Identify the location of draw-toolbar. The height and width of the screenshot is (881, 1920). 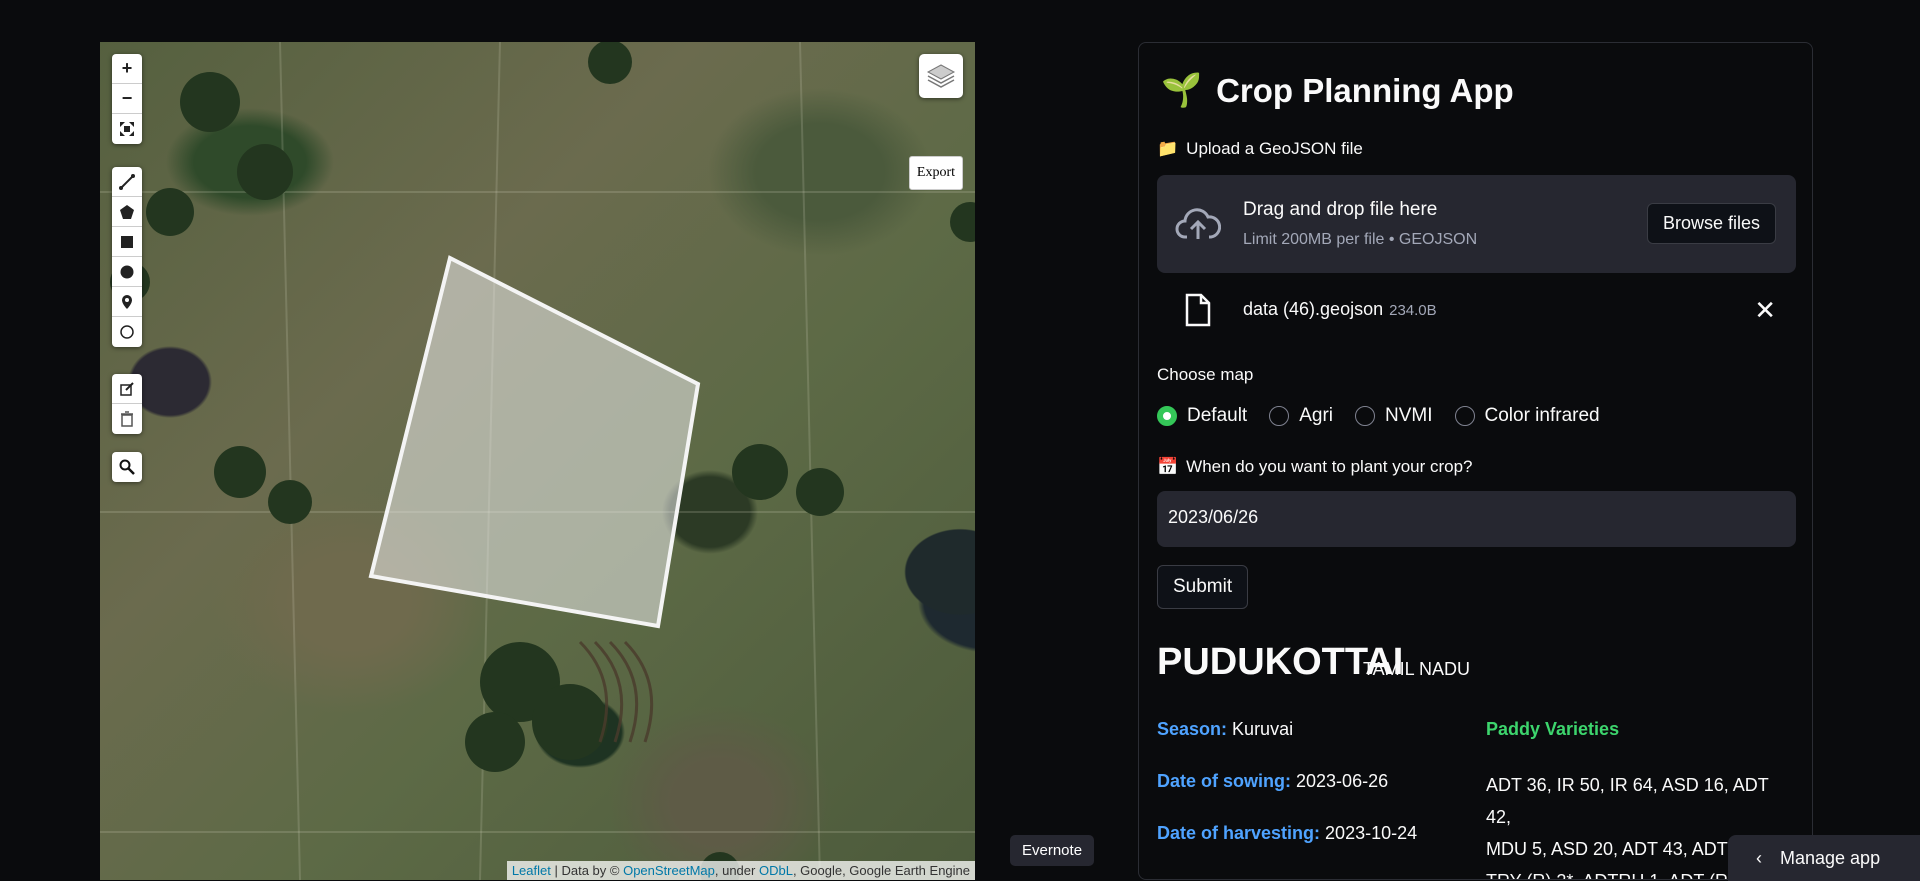
(127, 257).